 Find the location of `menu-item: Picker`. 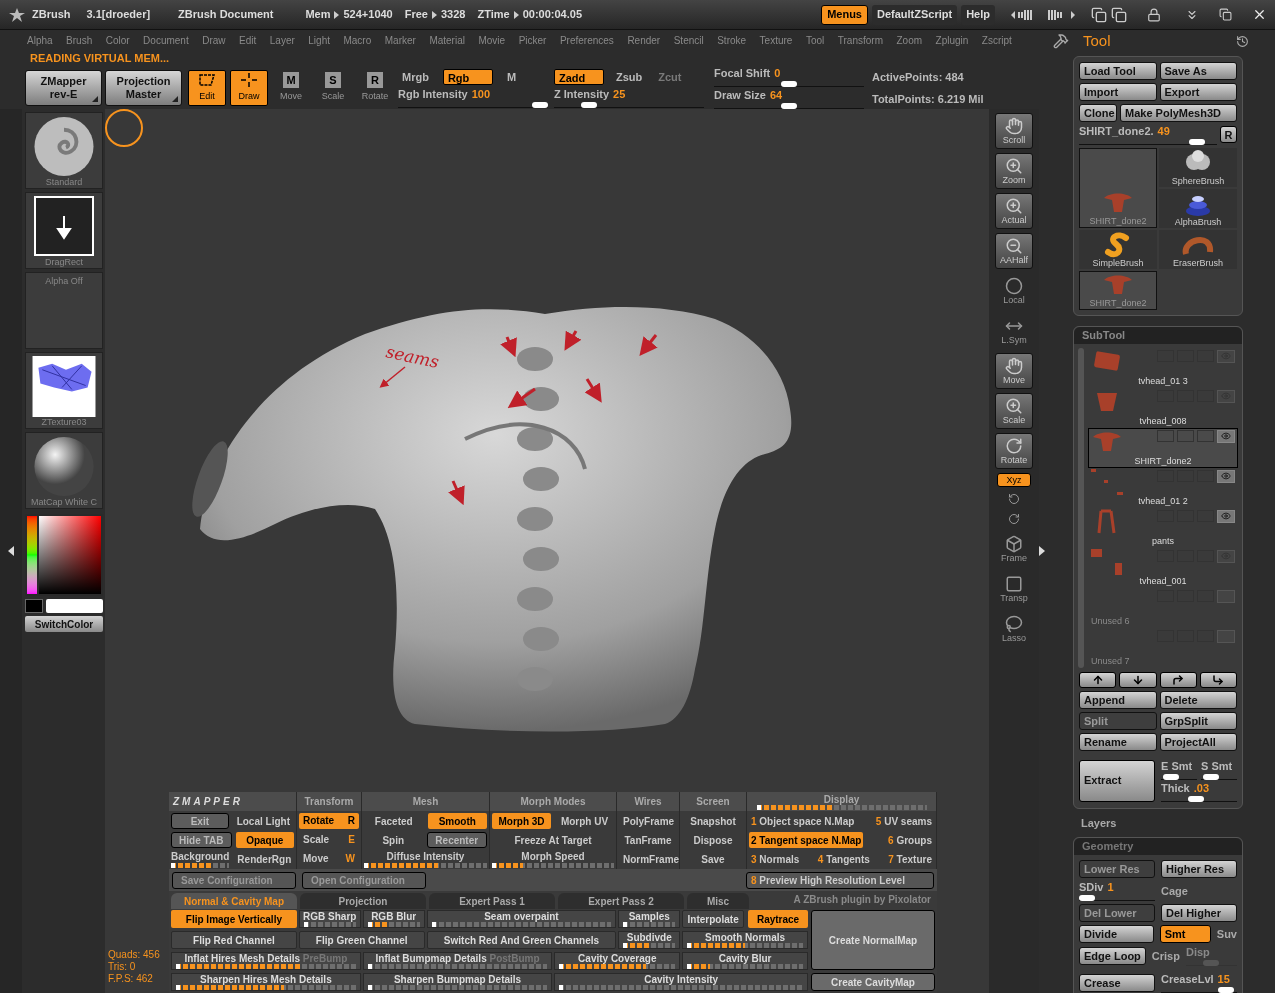

menu-item: Picker is located at coordinates (532, 40).